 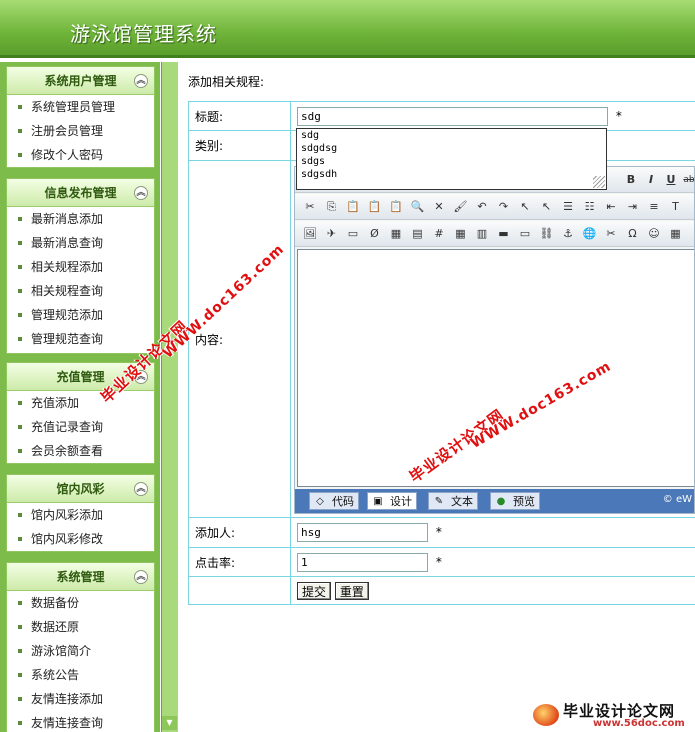 What do you see at coordinates (633, 234) in the screenshot?
I see `special-char-icon: Ω` at bounding box center [633, 234].